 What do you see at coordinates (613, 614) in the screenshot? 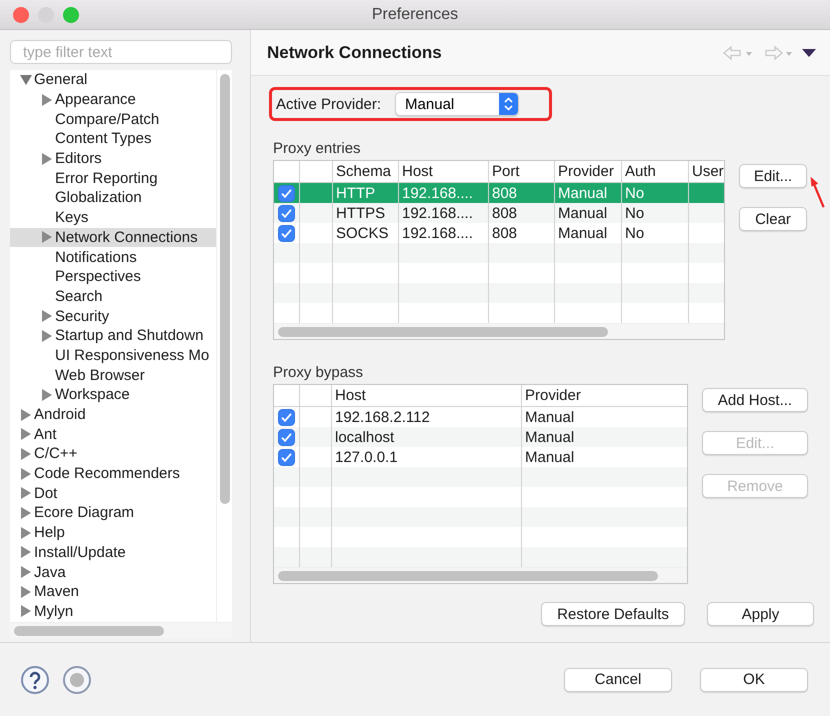
I see `page-button: Restore Defaults` at bounding box center [613, 614].